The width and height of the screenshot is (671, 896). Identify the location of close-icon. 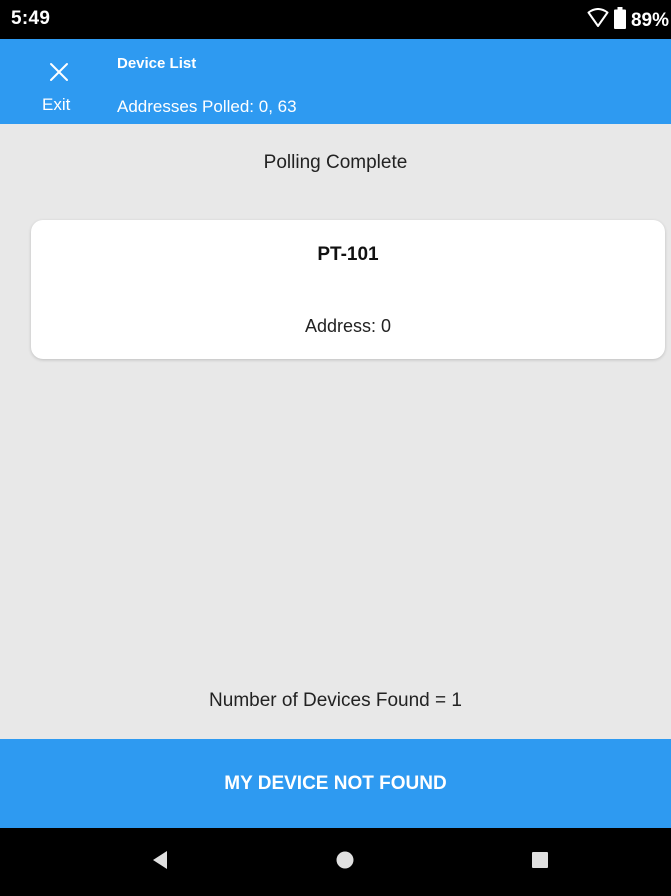
(59, 72).